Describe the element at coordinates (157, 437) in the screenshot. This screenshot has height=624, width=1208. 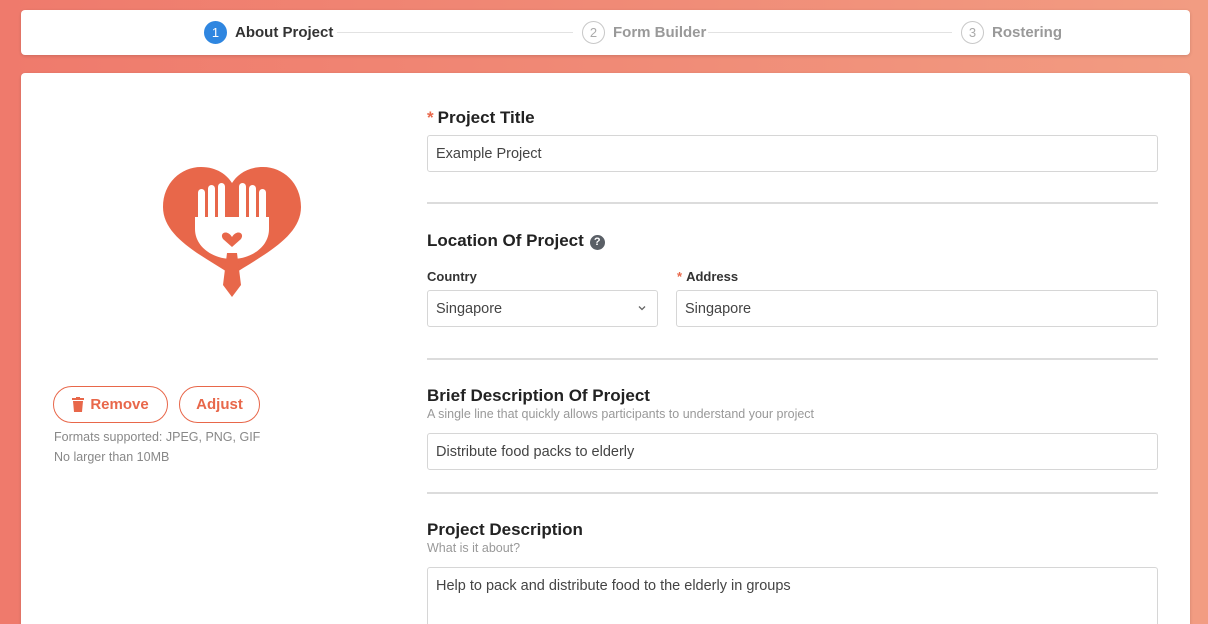
I see `formats-hint: Formats supported: JPEG, PNG, GIF` at that location.